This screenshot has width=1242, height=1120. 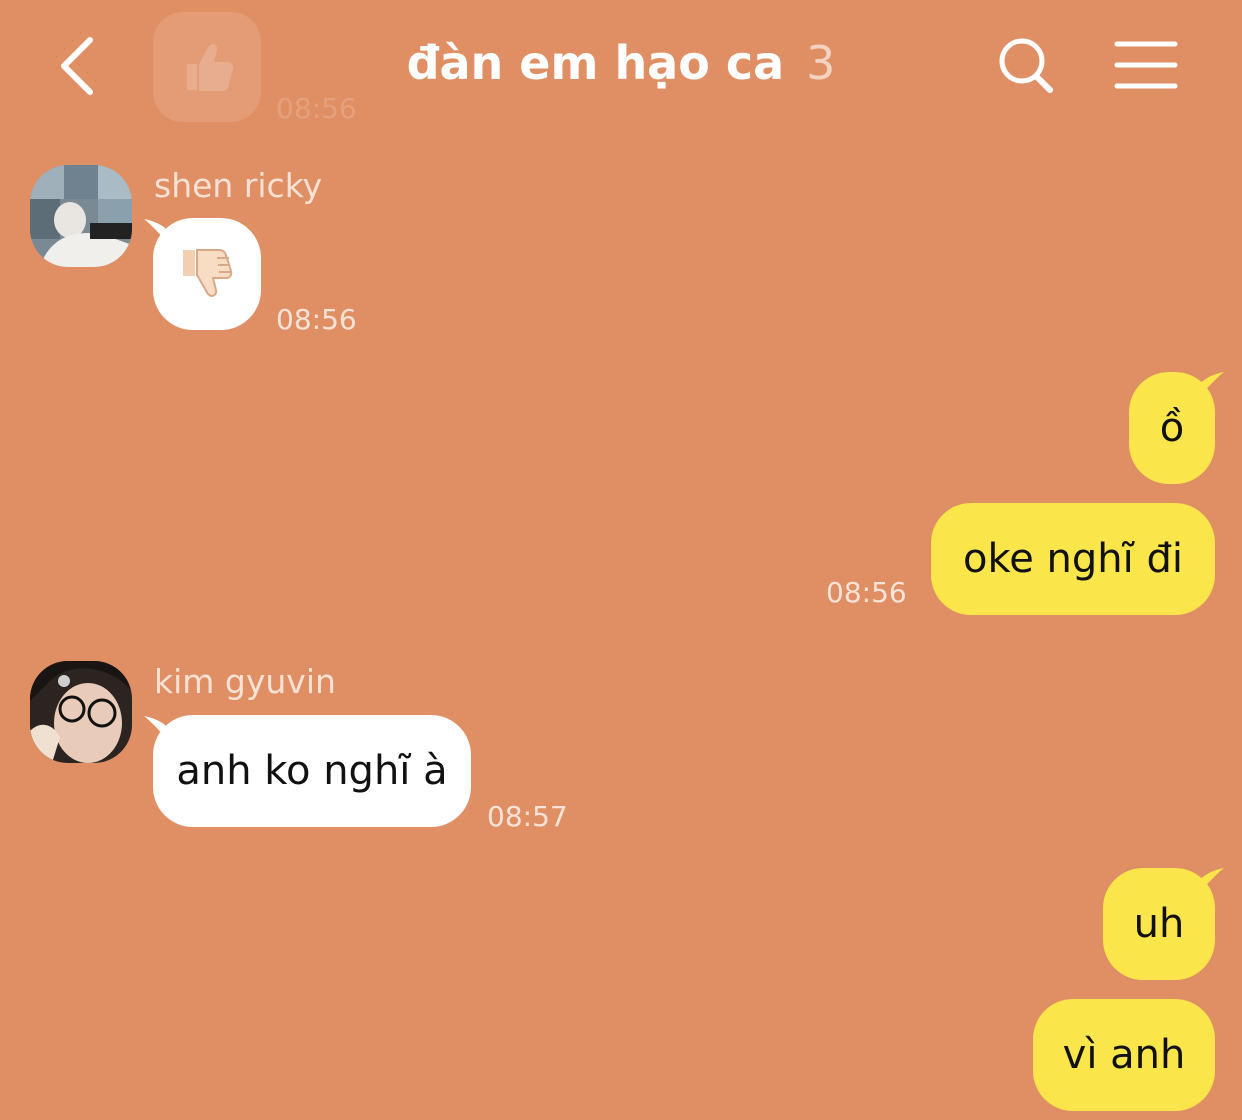 I want to click on menu-icon, so click(x=1146, y=65).